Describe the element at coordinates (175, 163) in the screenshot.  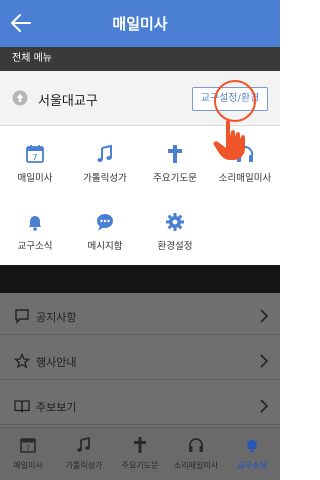
I see `grid-item-prayers: 주요기도문` at that location.